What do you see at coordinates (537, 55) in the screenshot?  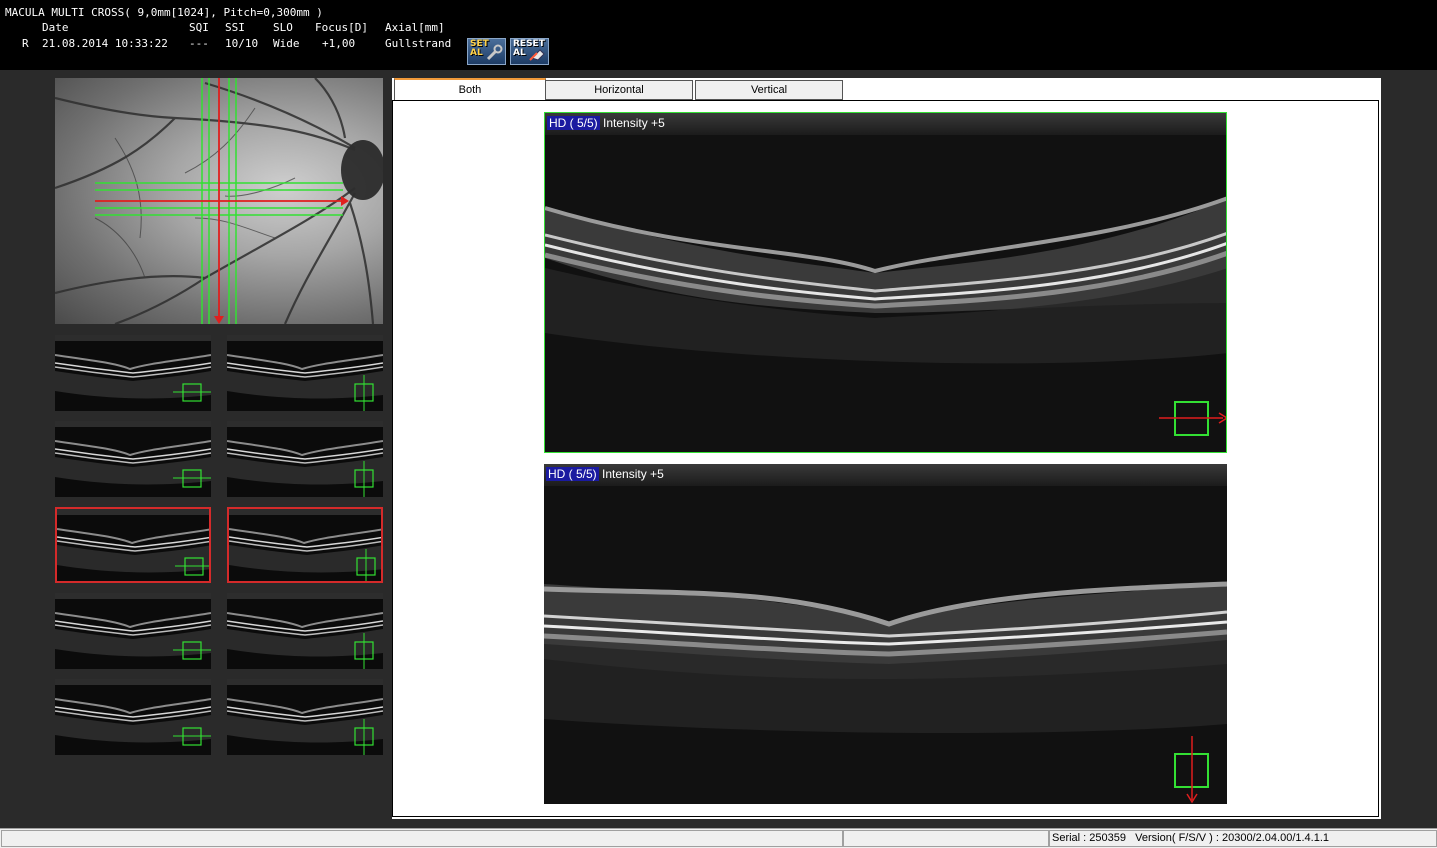 I see `eraser-icon` at bounding box center [537, 55].